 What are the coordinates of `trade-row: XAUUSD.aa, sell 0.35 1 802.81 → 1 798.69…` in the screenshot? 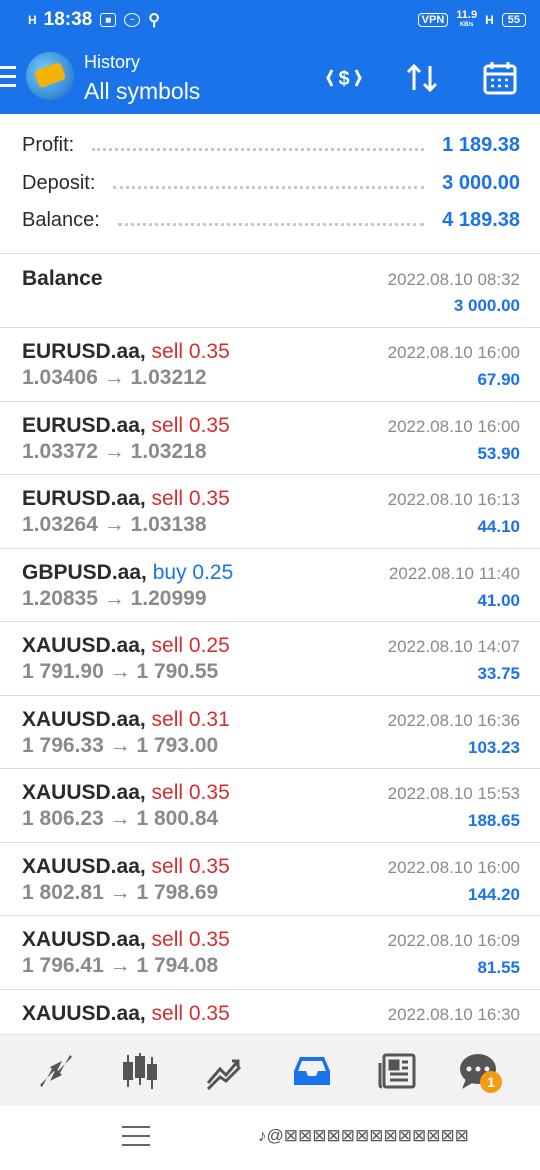 It's located at (270, 879).